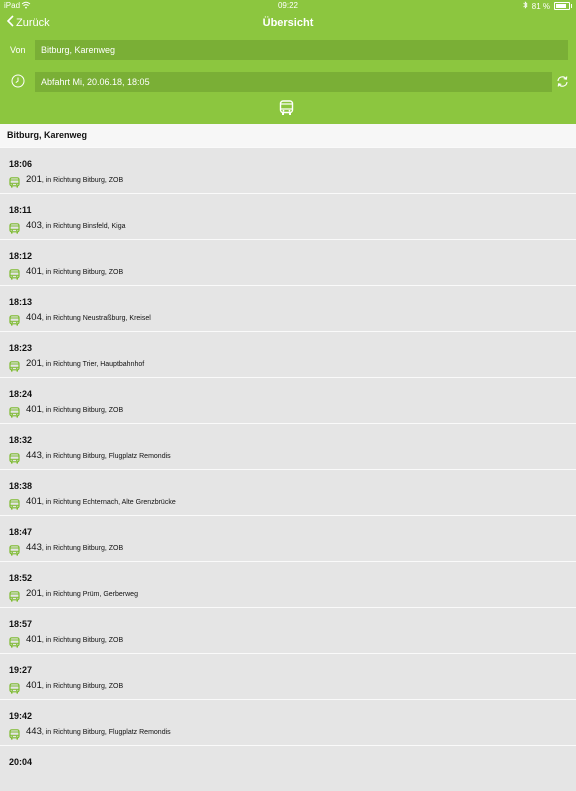 This screenshot has height=791, width=576. Describe the element at coordinates (288, 538) in the screenshot. I see `departure-row: 18:47 443, in Richtung Bitburg, ZOB` at that location.